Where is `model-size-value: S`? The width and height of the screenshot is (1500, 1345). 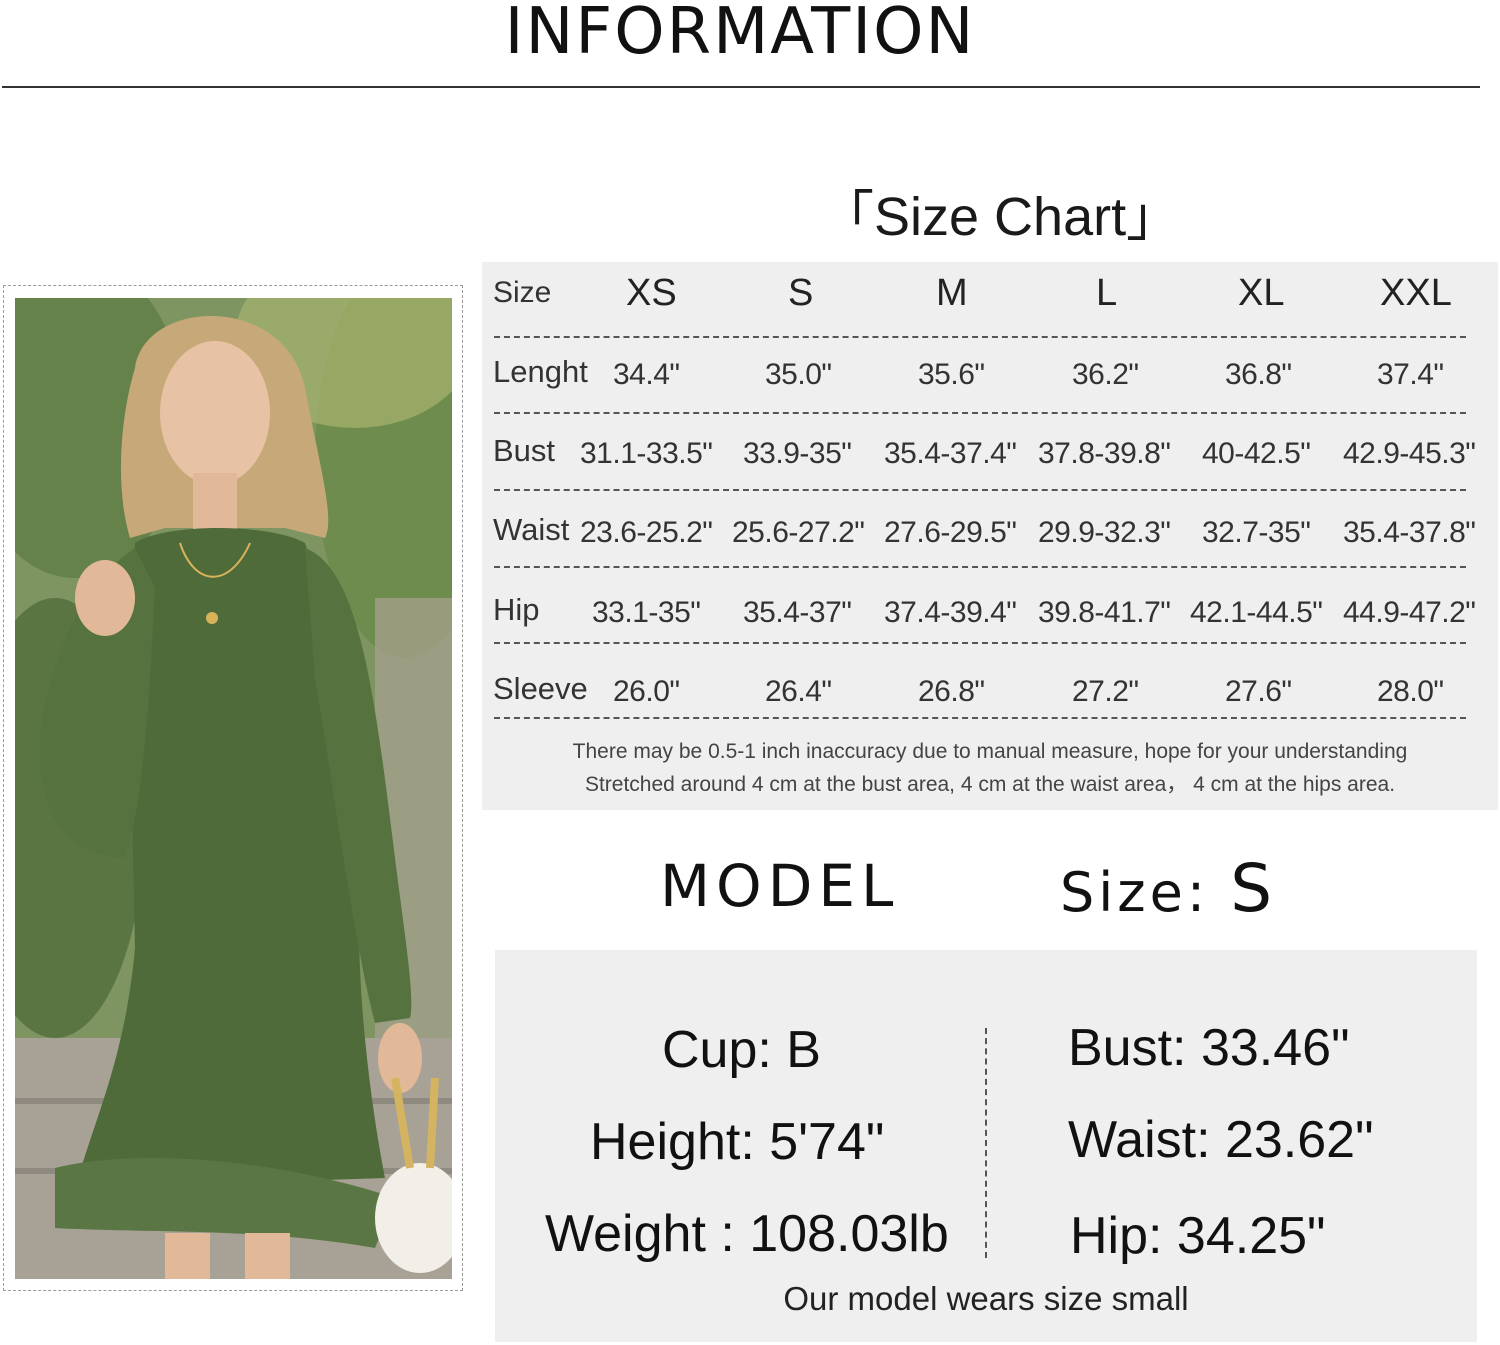 model-size-value: S is located at coordinates (1253, 888).